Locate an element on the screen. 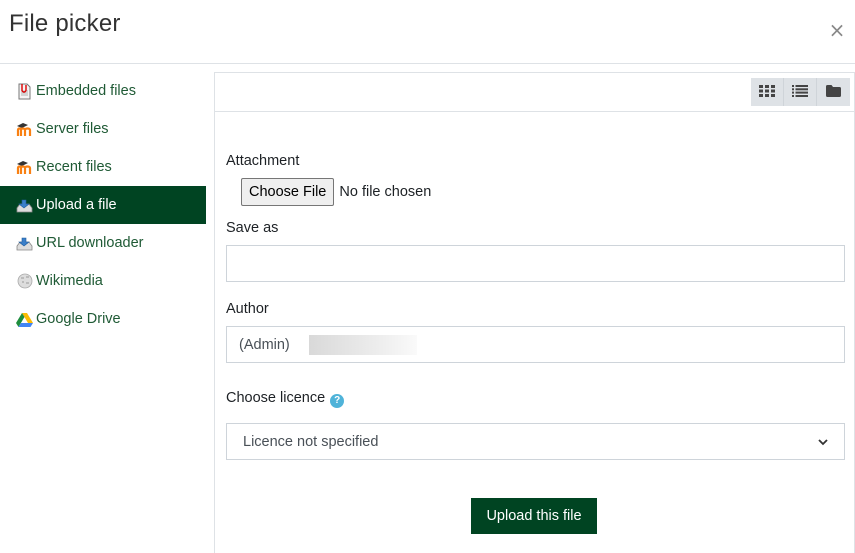 The image size is (855, 553). redacted-author-name is located at coordinates (363, 345).